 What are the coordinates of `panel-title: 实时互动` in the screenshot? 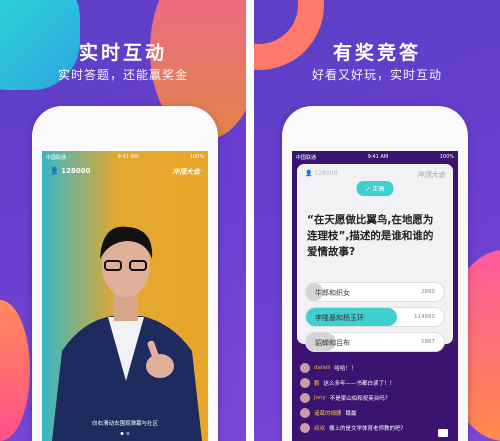 It's located at (122, 53).